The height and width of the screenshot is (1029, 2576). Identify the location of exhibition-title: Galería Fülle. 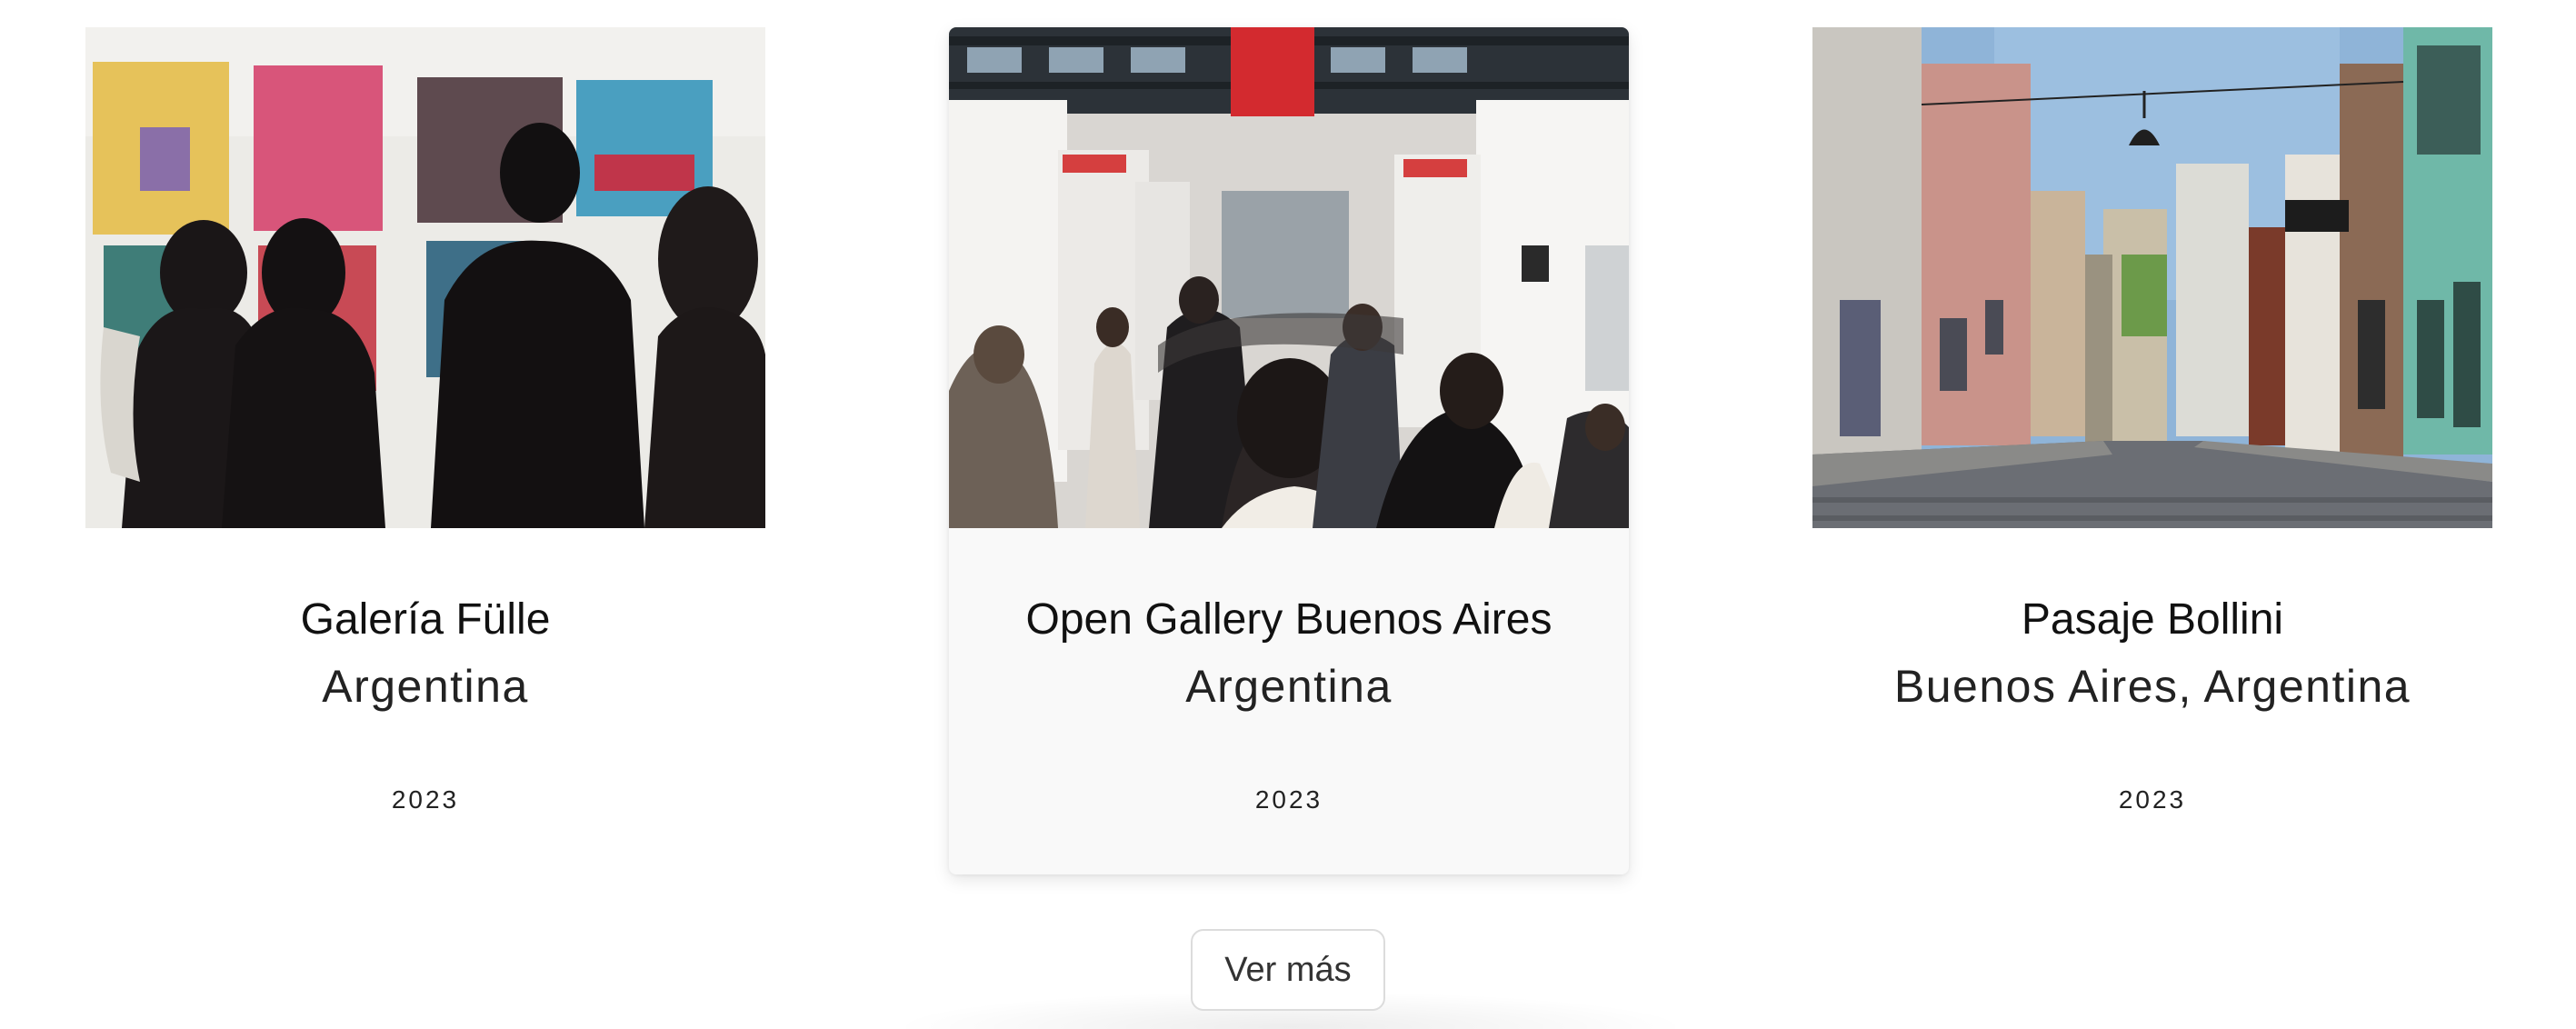
(425, 619).